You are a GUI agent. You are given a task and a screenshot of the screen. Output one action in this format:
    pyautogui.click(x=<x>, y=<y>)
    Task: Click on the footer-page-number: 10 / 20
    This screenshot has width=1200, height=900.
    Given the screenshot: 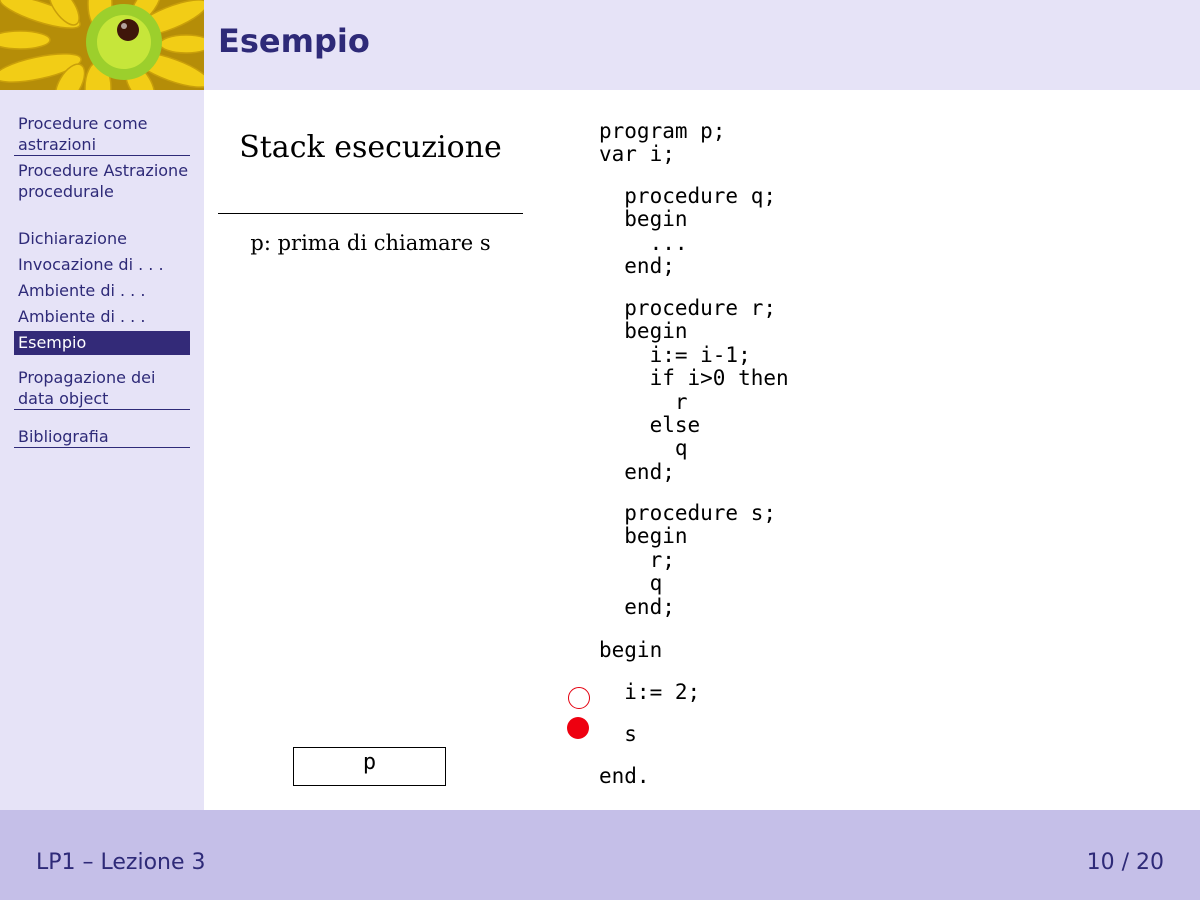 What is the action you would take?
    pyautogui.click(x=1125, y=862)
    